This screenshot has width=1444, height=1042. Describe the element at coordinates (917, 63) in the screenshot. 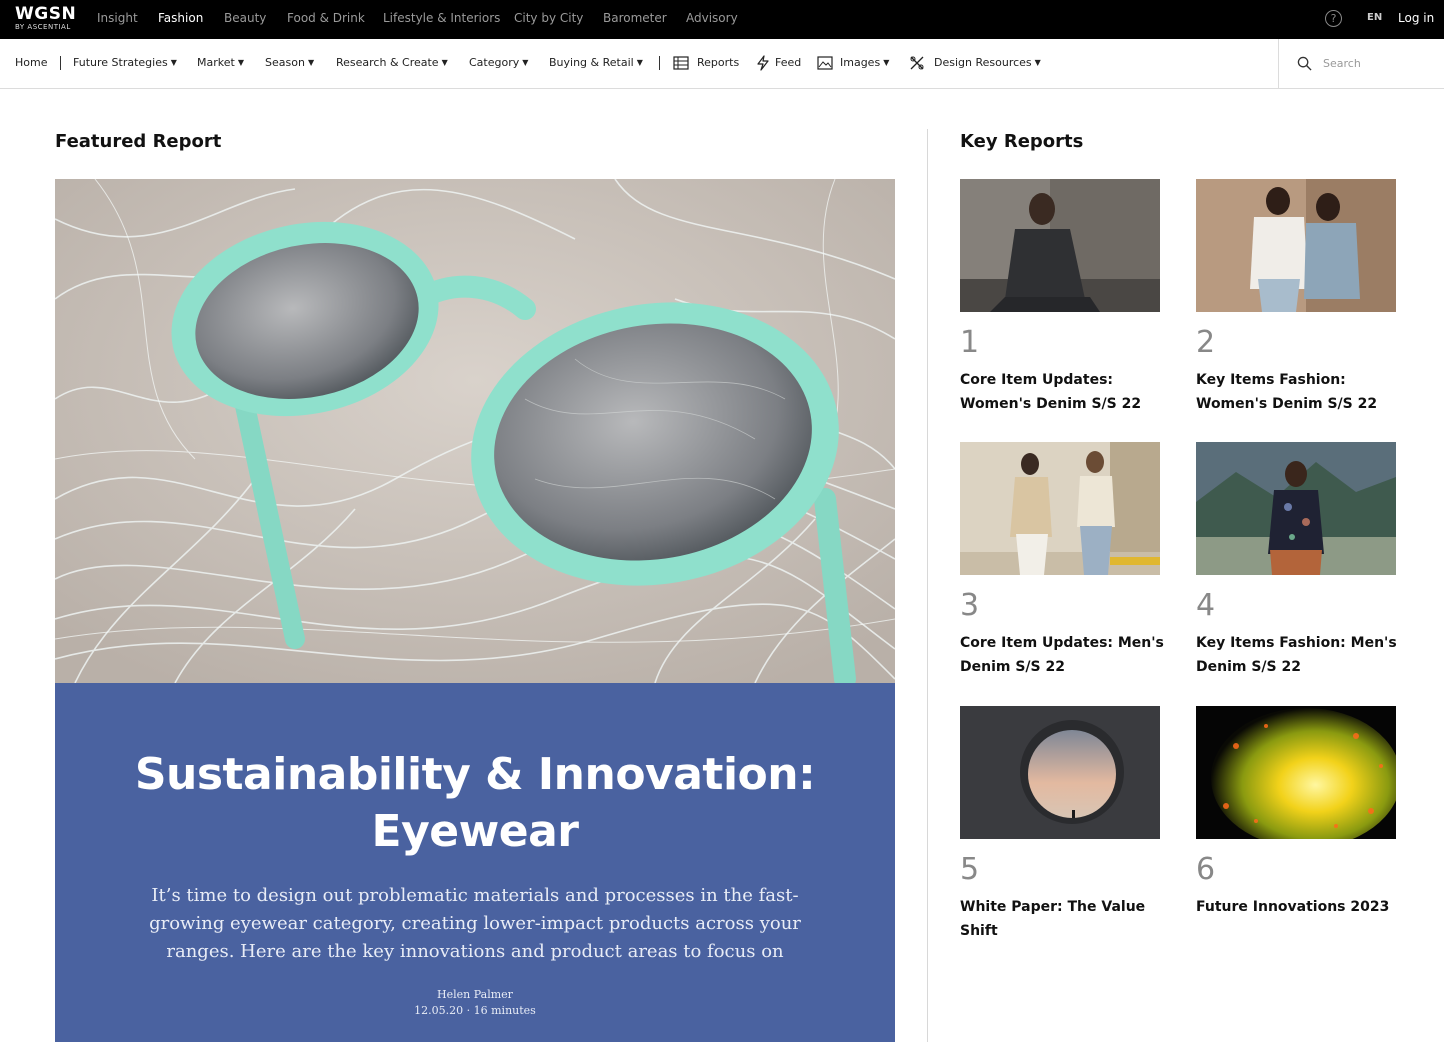

I see `design-tools-icon` at that location.